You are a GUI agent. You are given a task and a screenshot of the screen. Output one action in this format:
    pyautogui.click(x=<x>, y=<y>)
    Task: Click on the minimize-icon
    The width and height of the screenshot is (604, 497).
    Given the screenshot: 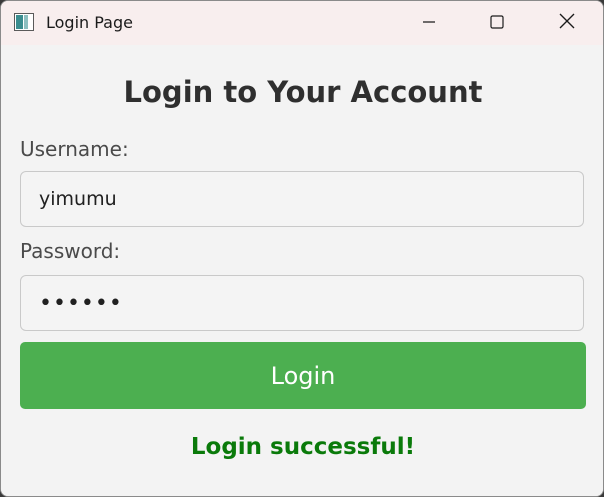 What is the action you would take?
    pyautogui.click(x=429, y=23)
    